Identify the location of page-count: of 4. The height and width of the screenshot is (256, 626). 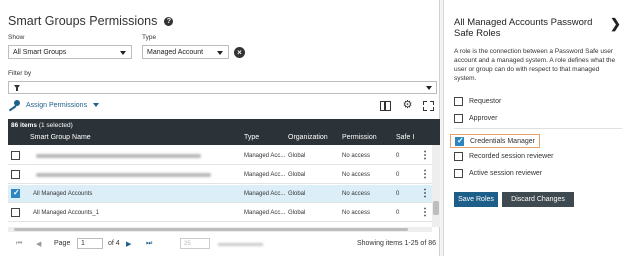
(114, 243).